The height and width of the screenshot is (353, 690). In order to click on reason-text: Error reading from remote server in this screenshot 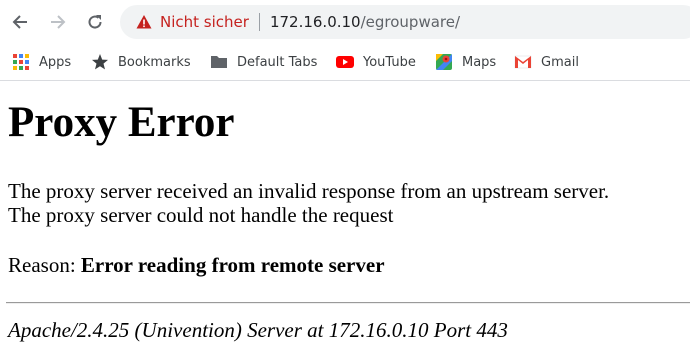, I will do `click(232, 265)`.